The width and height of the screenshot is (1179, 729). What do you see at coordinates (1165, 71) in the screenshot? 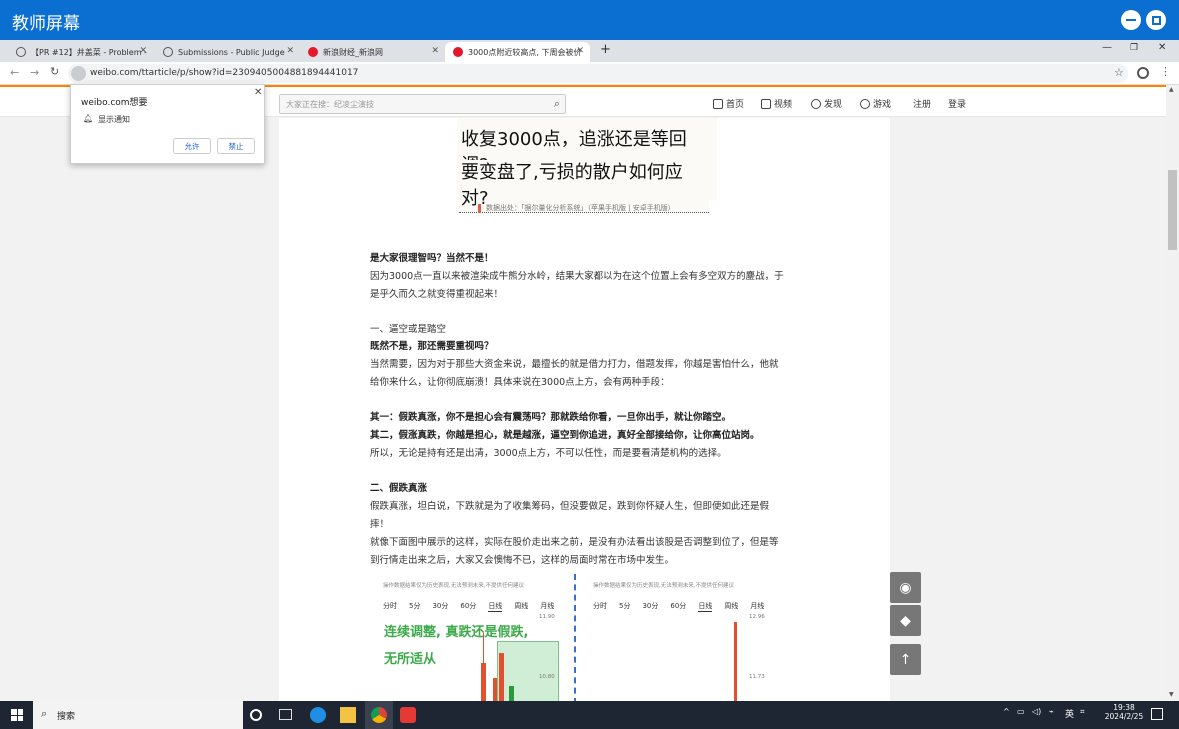
I see `menu-dots-icon: ⋮` at bounding box center [1165, 71].